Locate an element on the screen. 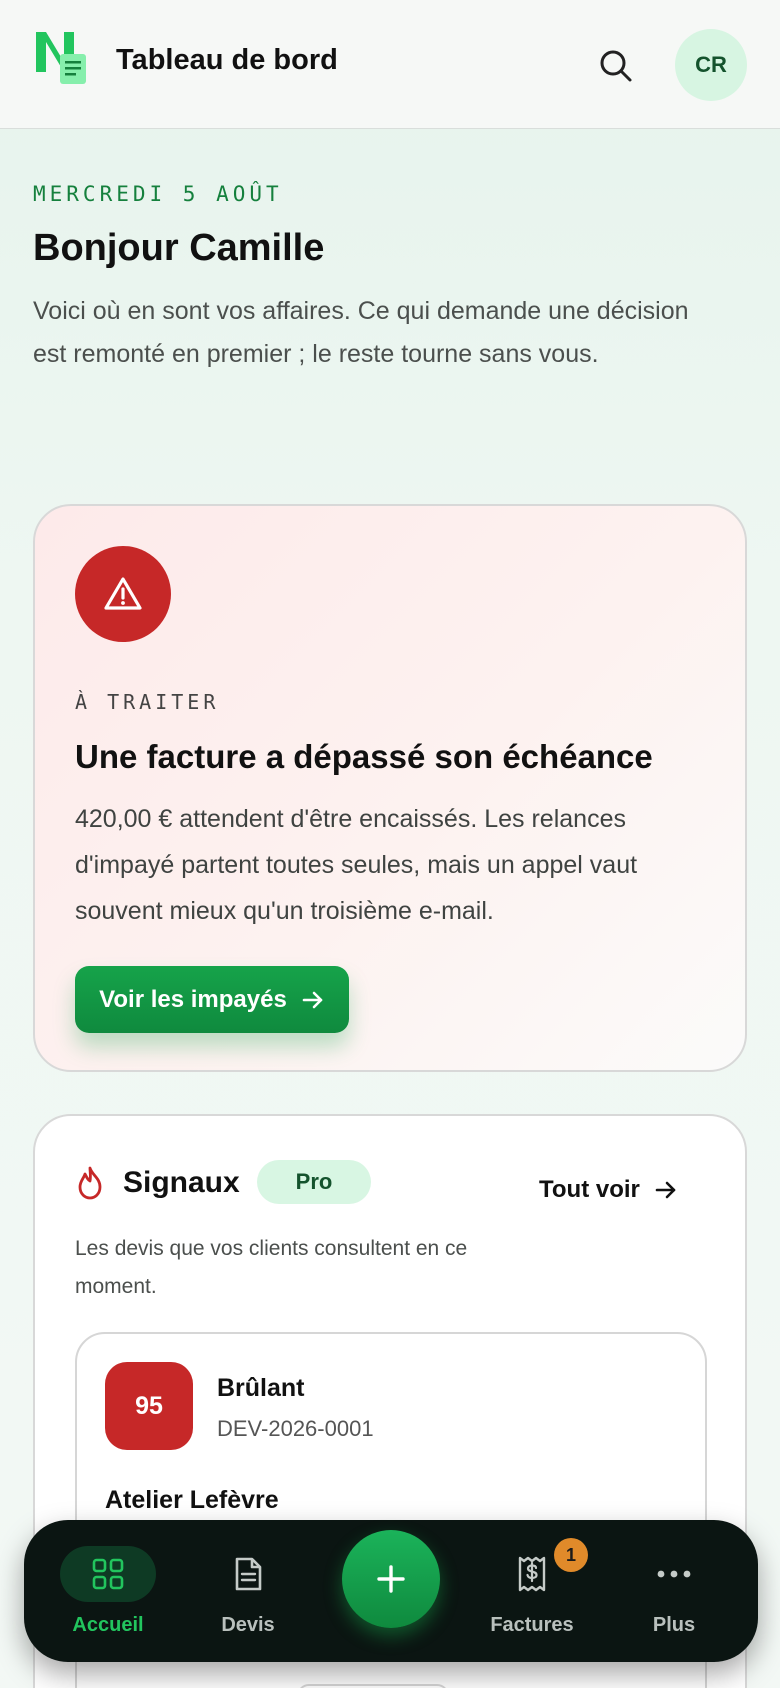 The width and height of the screenshot is (780, 1688). nav-label-home: Accueil is located at coordinates (108, 1625).